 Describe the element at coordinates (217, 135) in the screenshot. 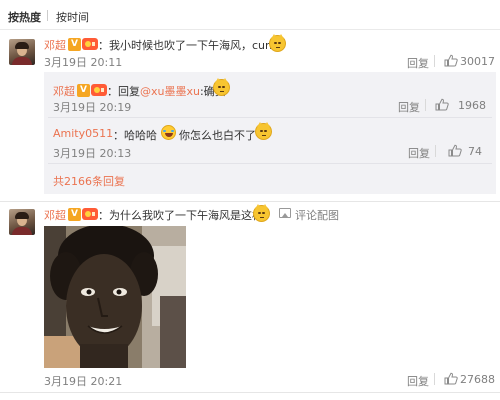

I see `reply-text-cont: 你怎么也白不了` at that location.